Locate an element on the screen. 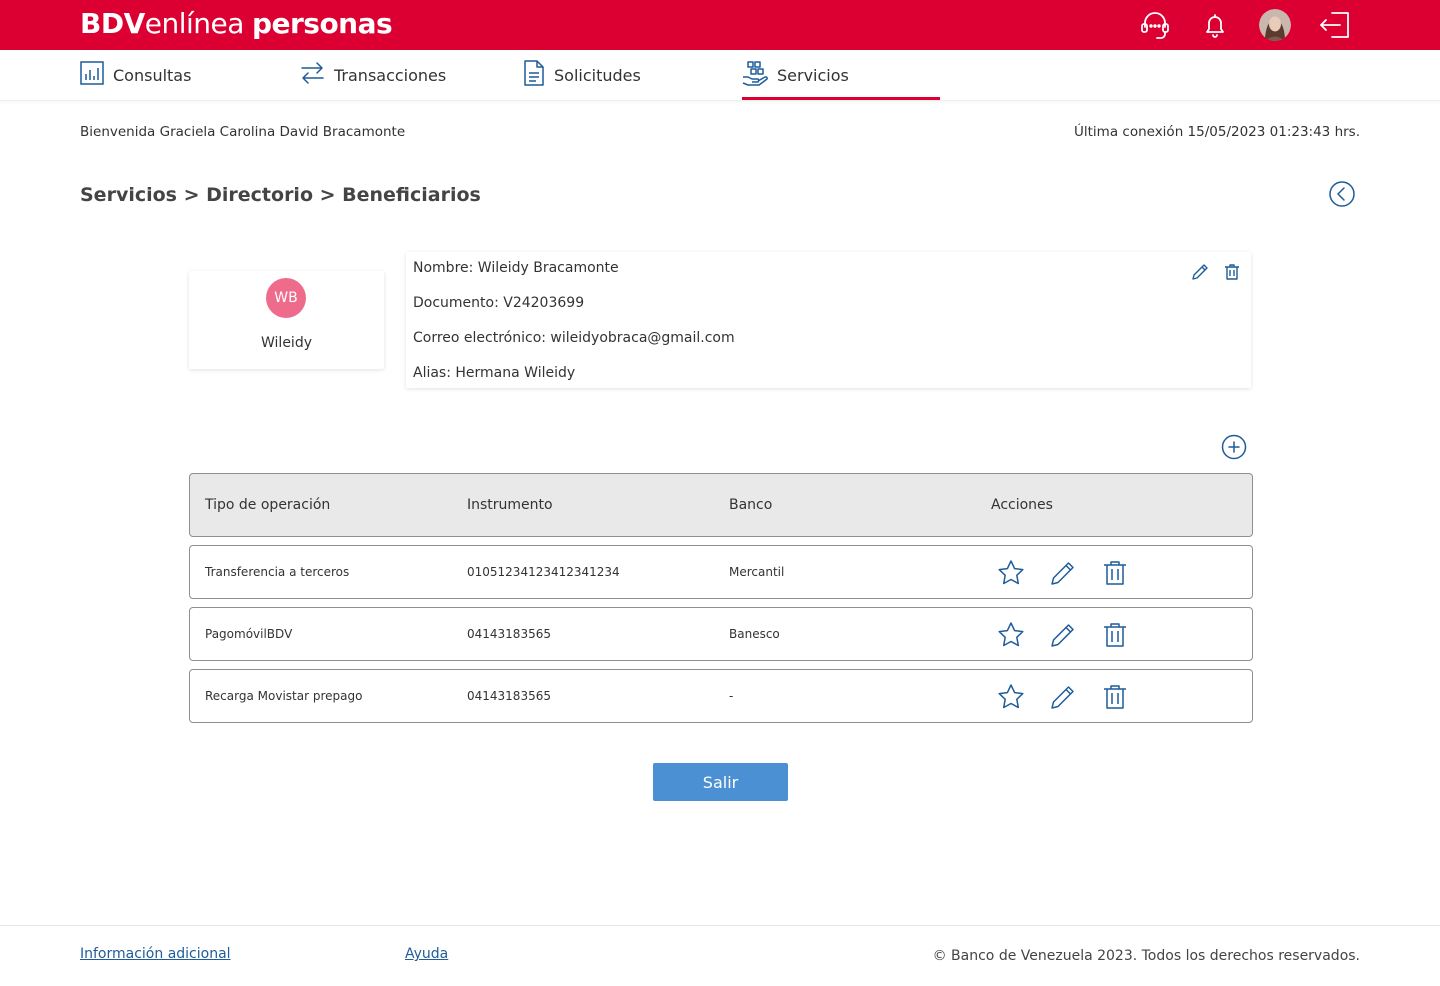  nav-label: Servicios is located at coordinates (813, 75).